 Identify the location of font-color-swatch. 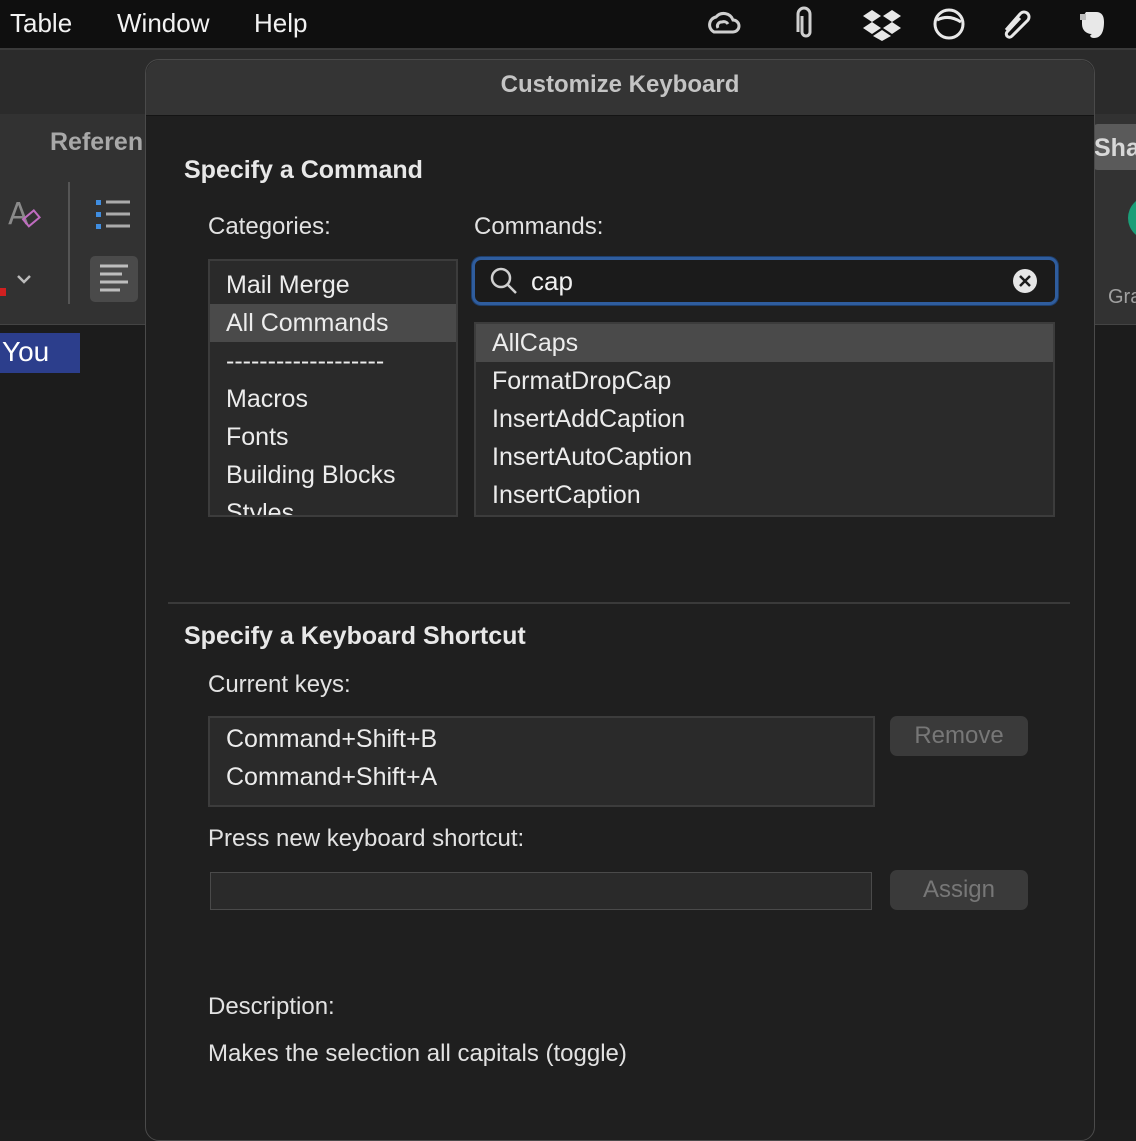
(3, 292).